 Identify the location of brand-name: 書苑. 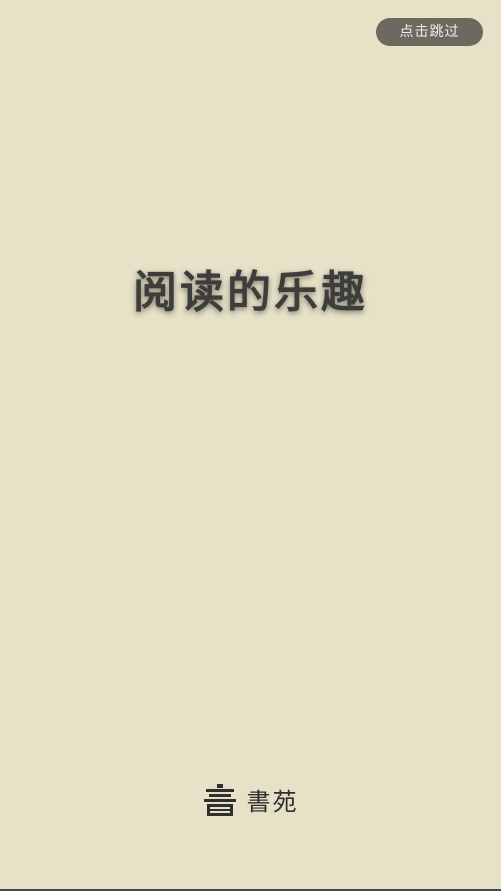
(272, 802).